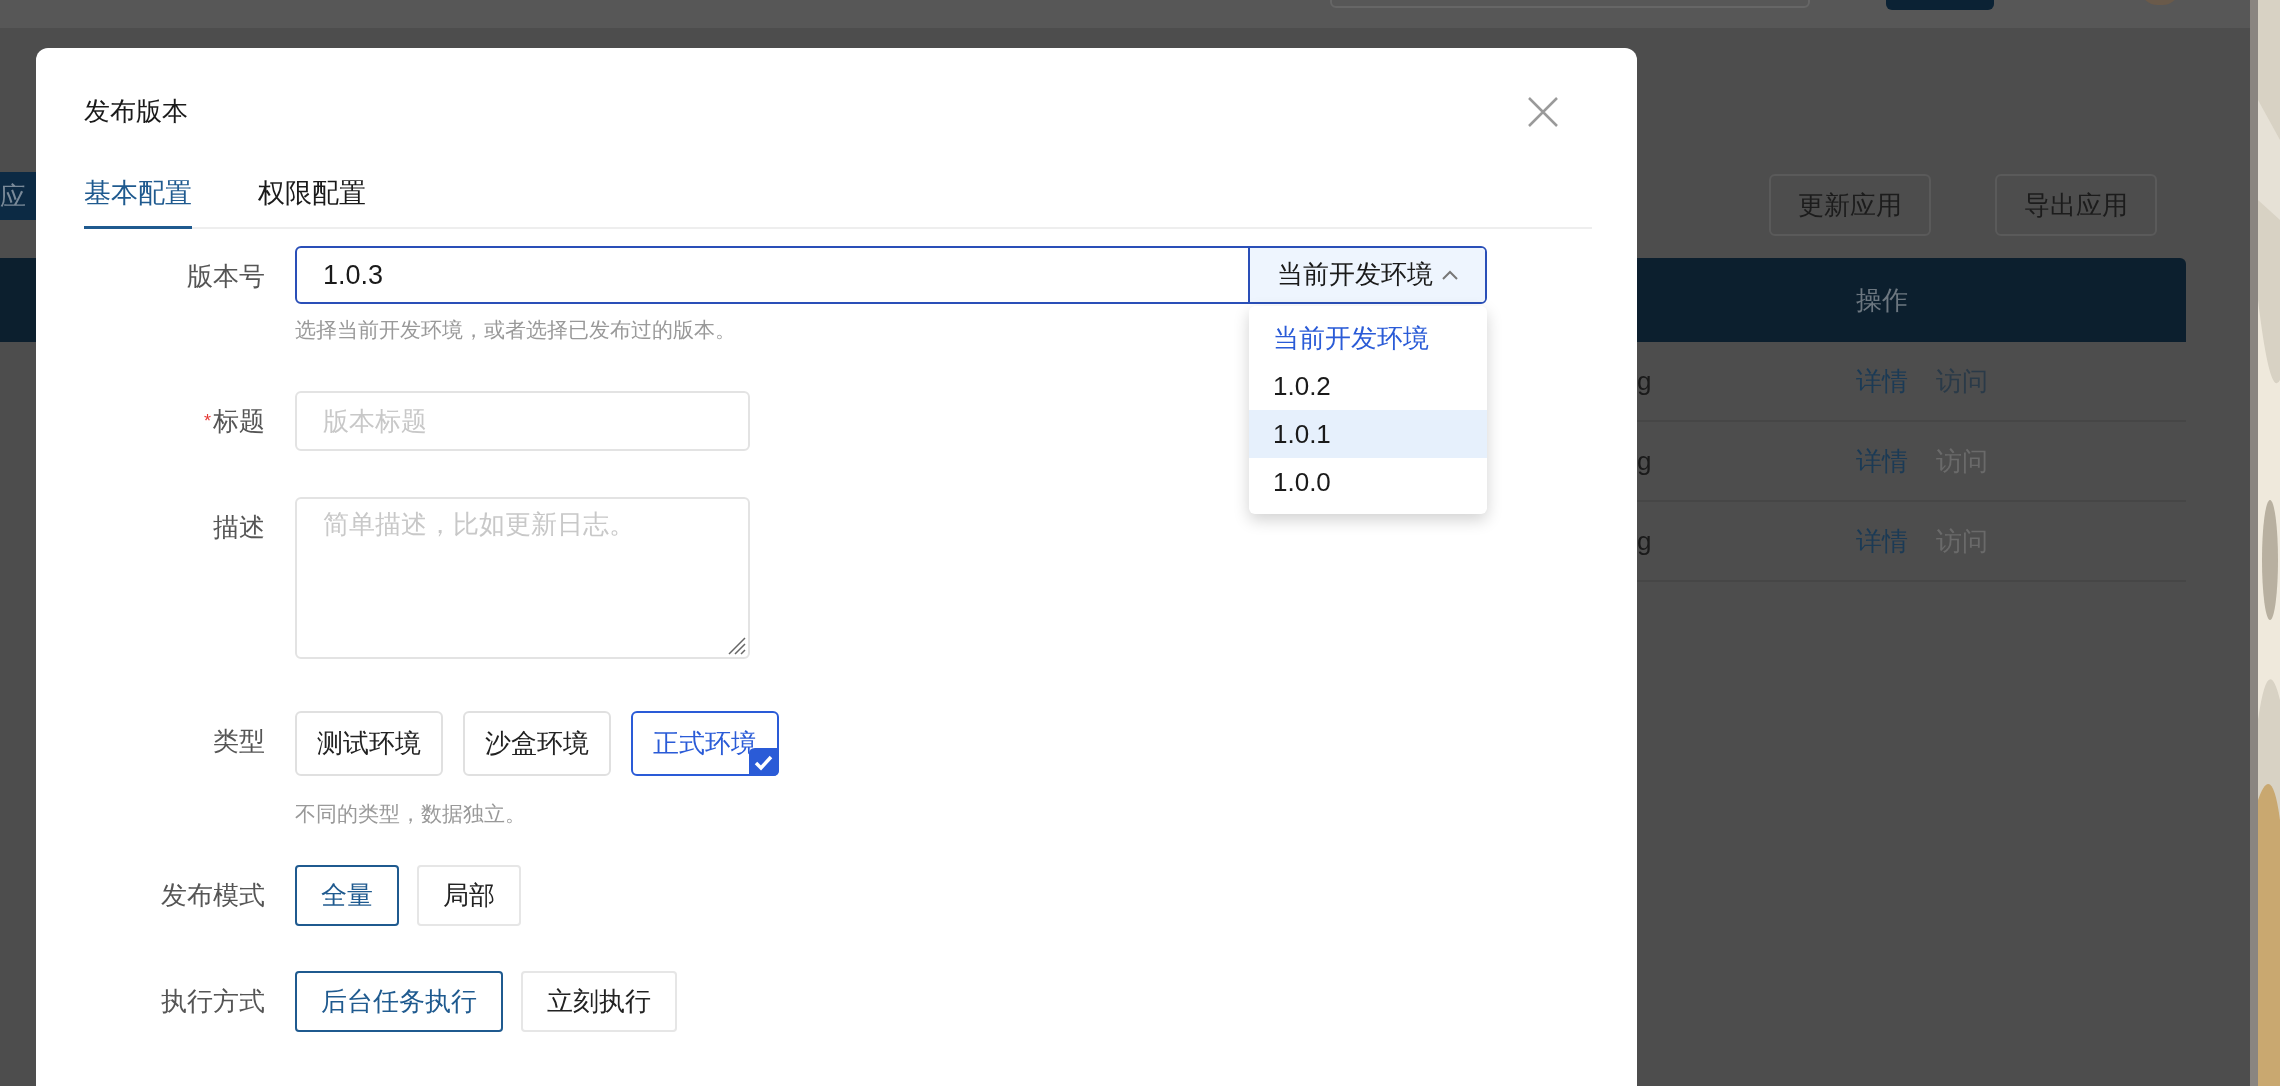 The width and height of the screenshot is (2280, 1086). I want to click on tab: 基本配置, so click(138, 201).